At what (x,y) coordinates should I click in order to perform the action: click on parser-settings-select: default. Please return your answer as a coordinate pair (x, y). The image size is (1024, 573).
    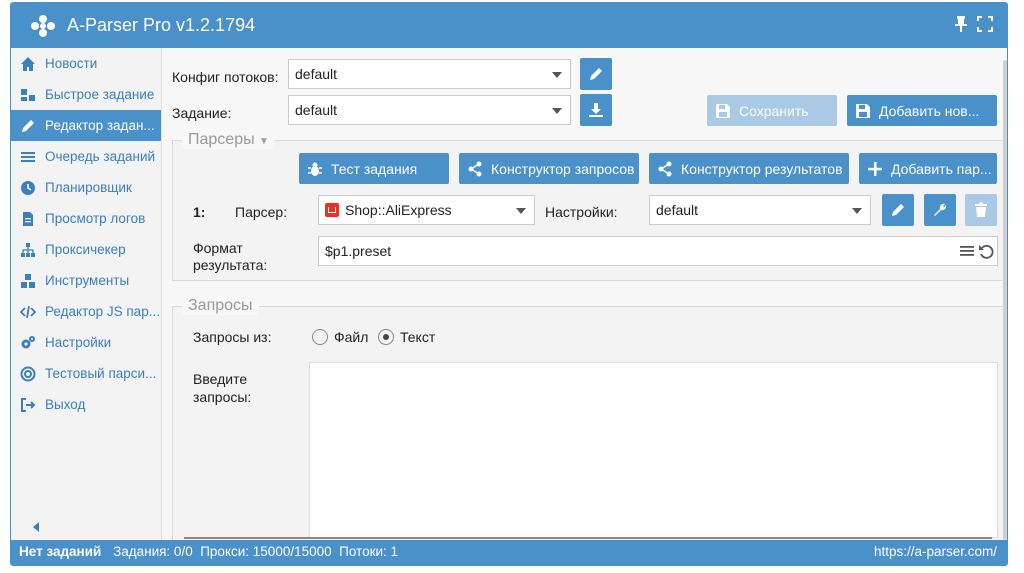
    Looking at the image, I should click on (760, 210).